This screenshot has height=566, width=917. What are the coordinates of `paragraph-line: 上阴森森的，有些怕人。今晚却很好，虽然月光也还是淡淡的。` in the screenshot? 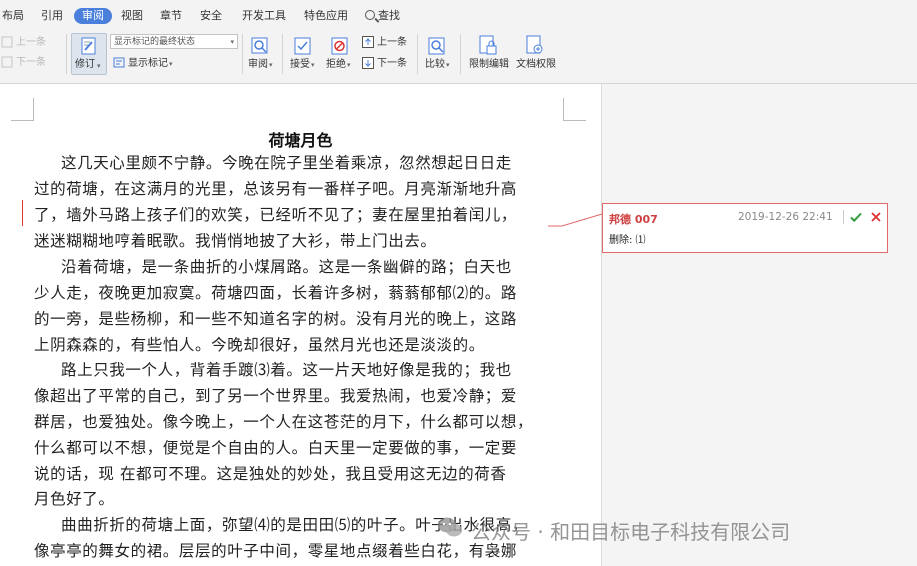 It's located at (259, 345).